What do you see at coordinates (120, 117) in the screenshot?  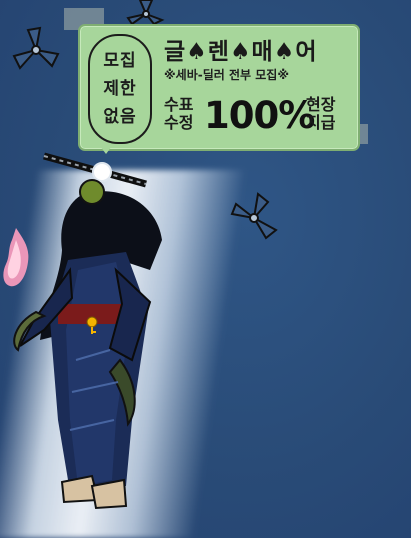 I see `badge-line: 없음` at bounding box center [120, 117].